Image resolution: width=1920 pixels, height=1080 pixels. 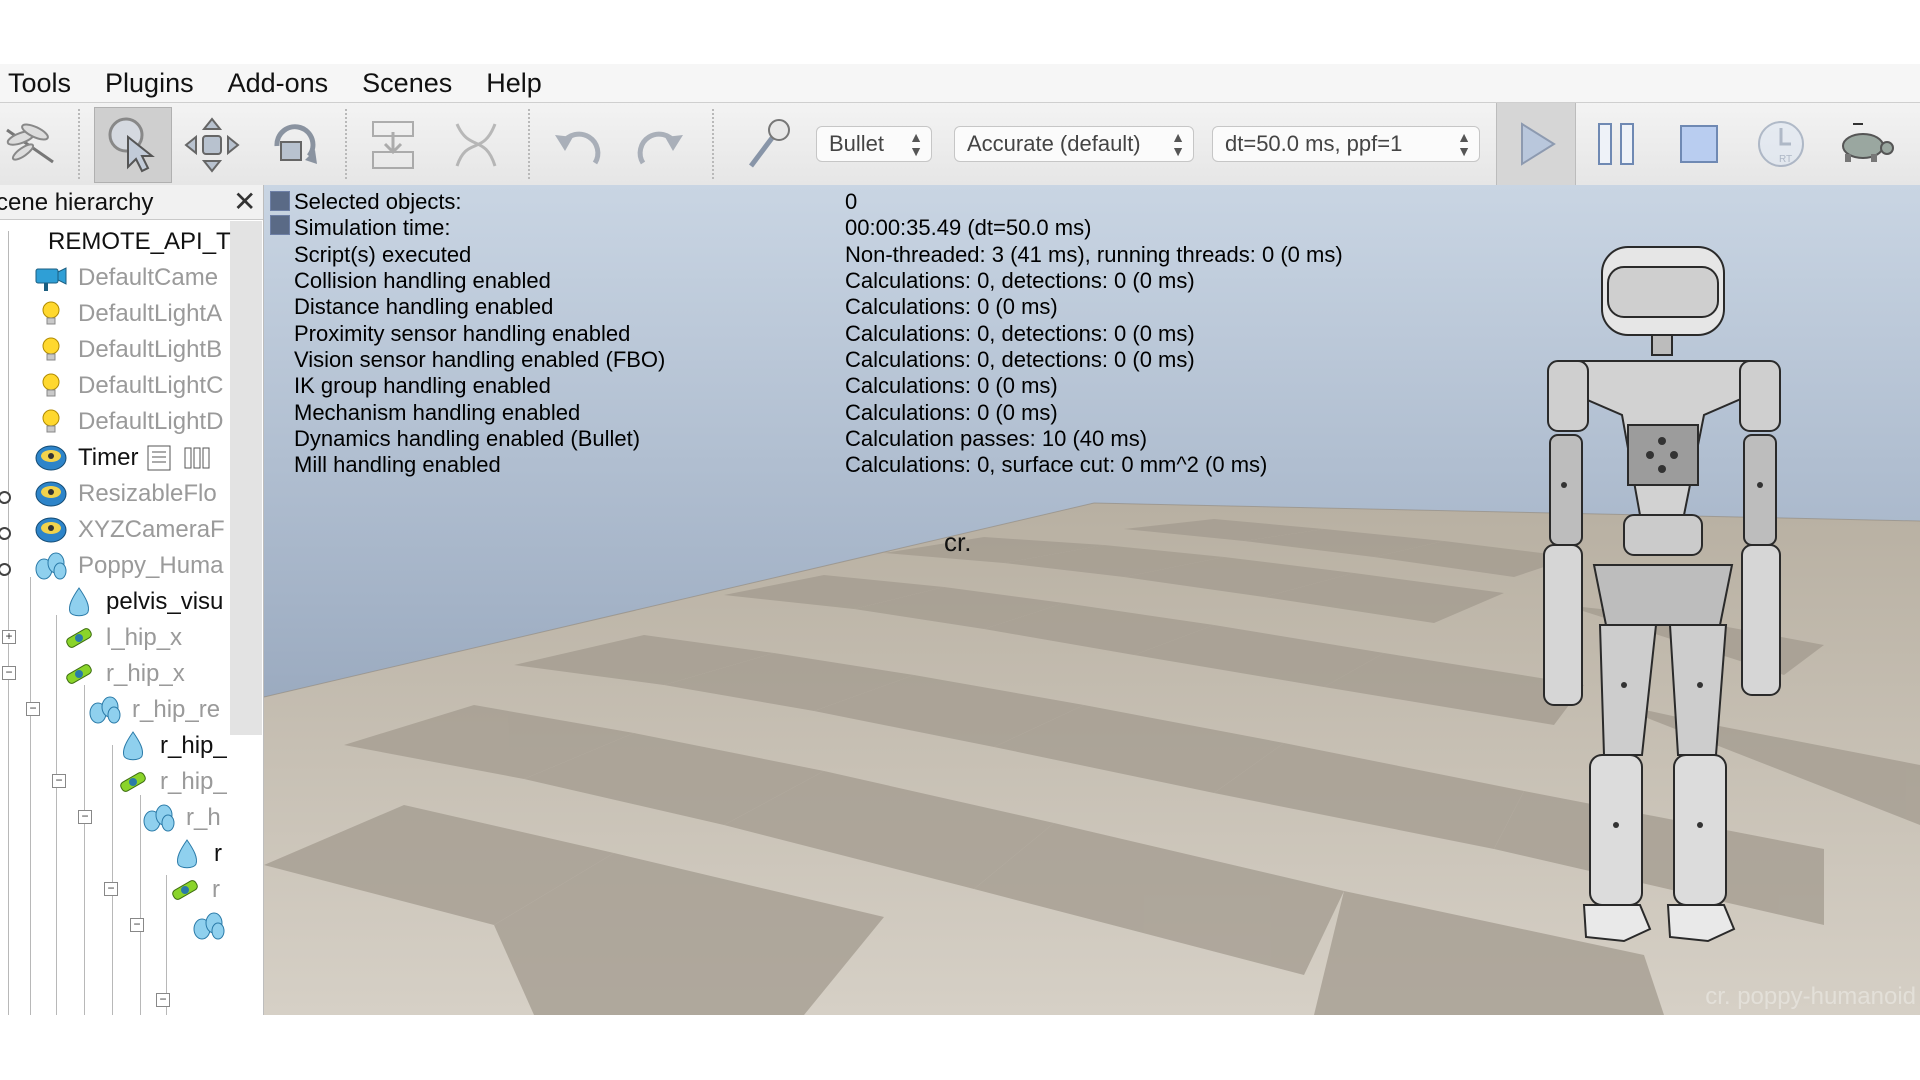 I want to click on tree-item-defaultlightd: DefaultLightD, so click(x=128, y=422).